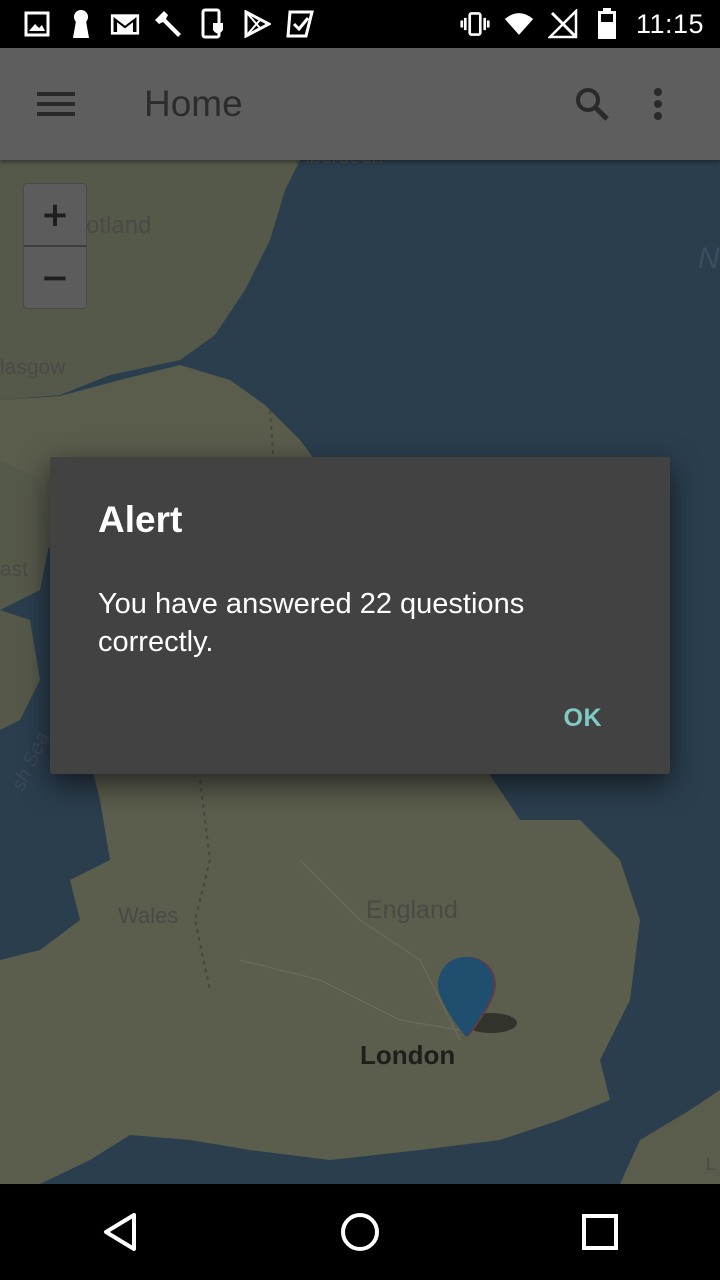  What do you see at coordinates (607, 23) in the screenshot?
I see `battery-icon` at bounding box center [607, 23].